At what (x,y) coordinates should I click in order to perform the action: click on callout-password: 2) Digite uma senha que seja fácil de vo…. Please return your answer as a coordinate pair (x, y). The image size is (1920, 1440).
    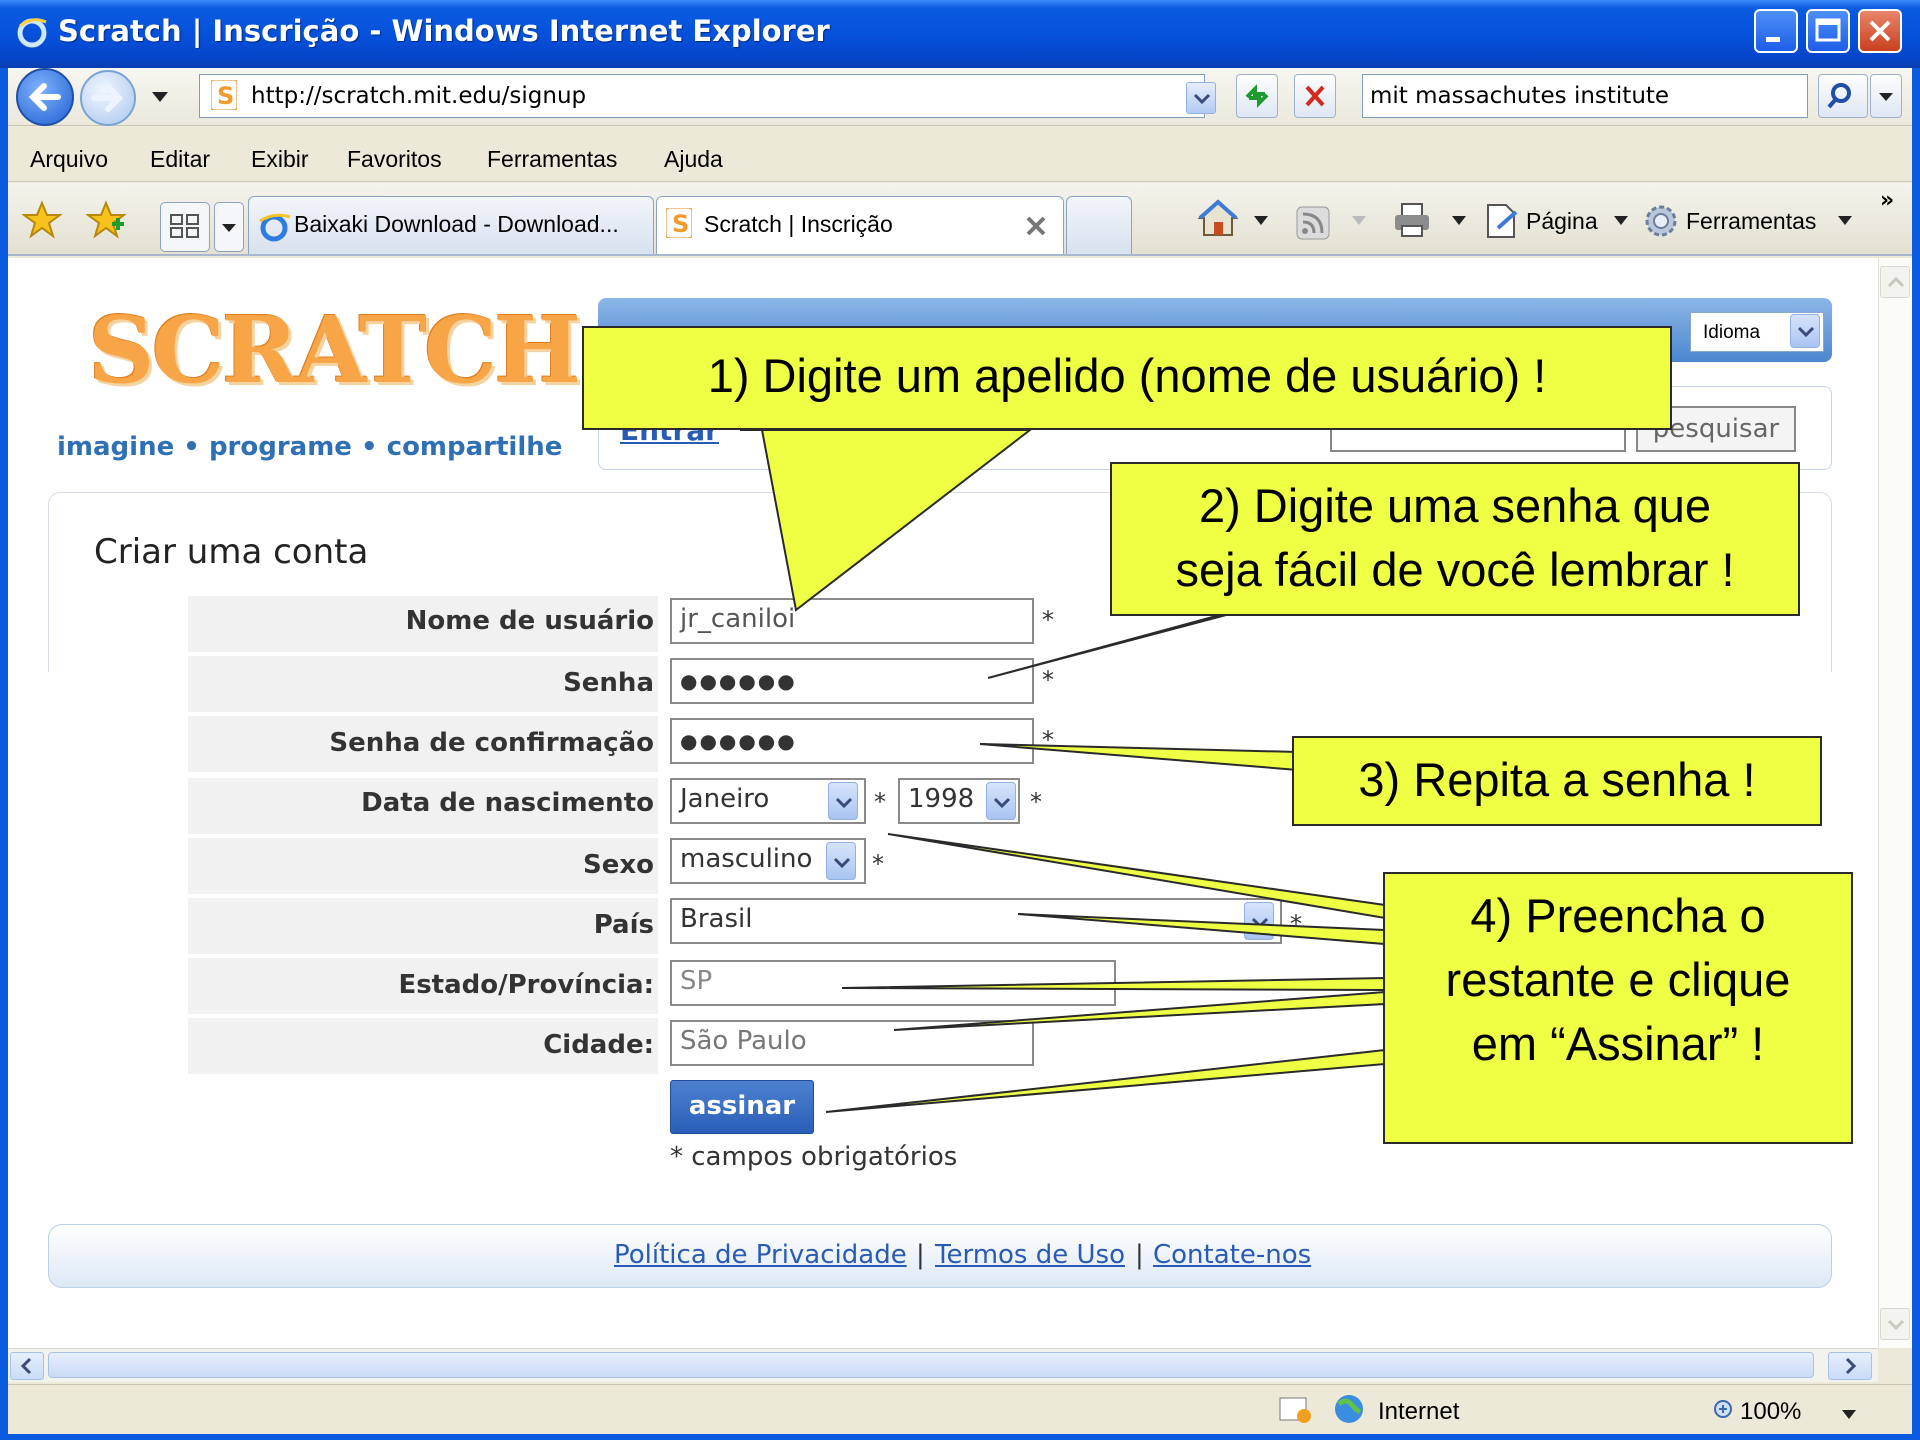
    Looking at the image, I should click on (1455, 539).